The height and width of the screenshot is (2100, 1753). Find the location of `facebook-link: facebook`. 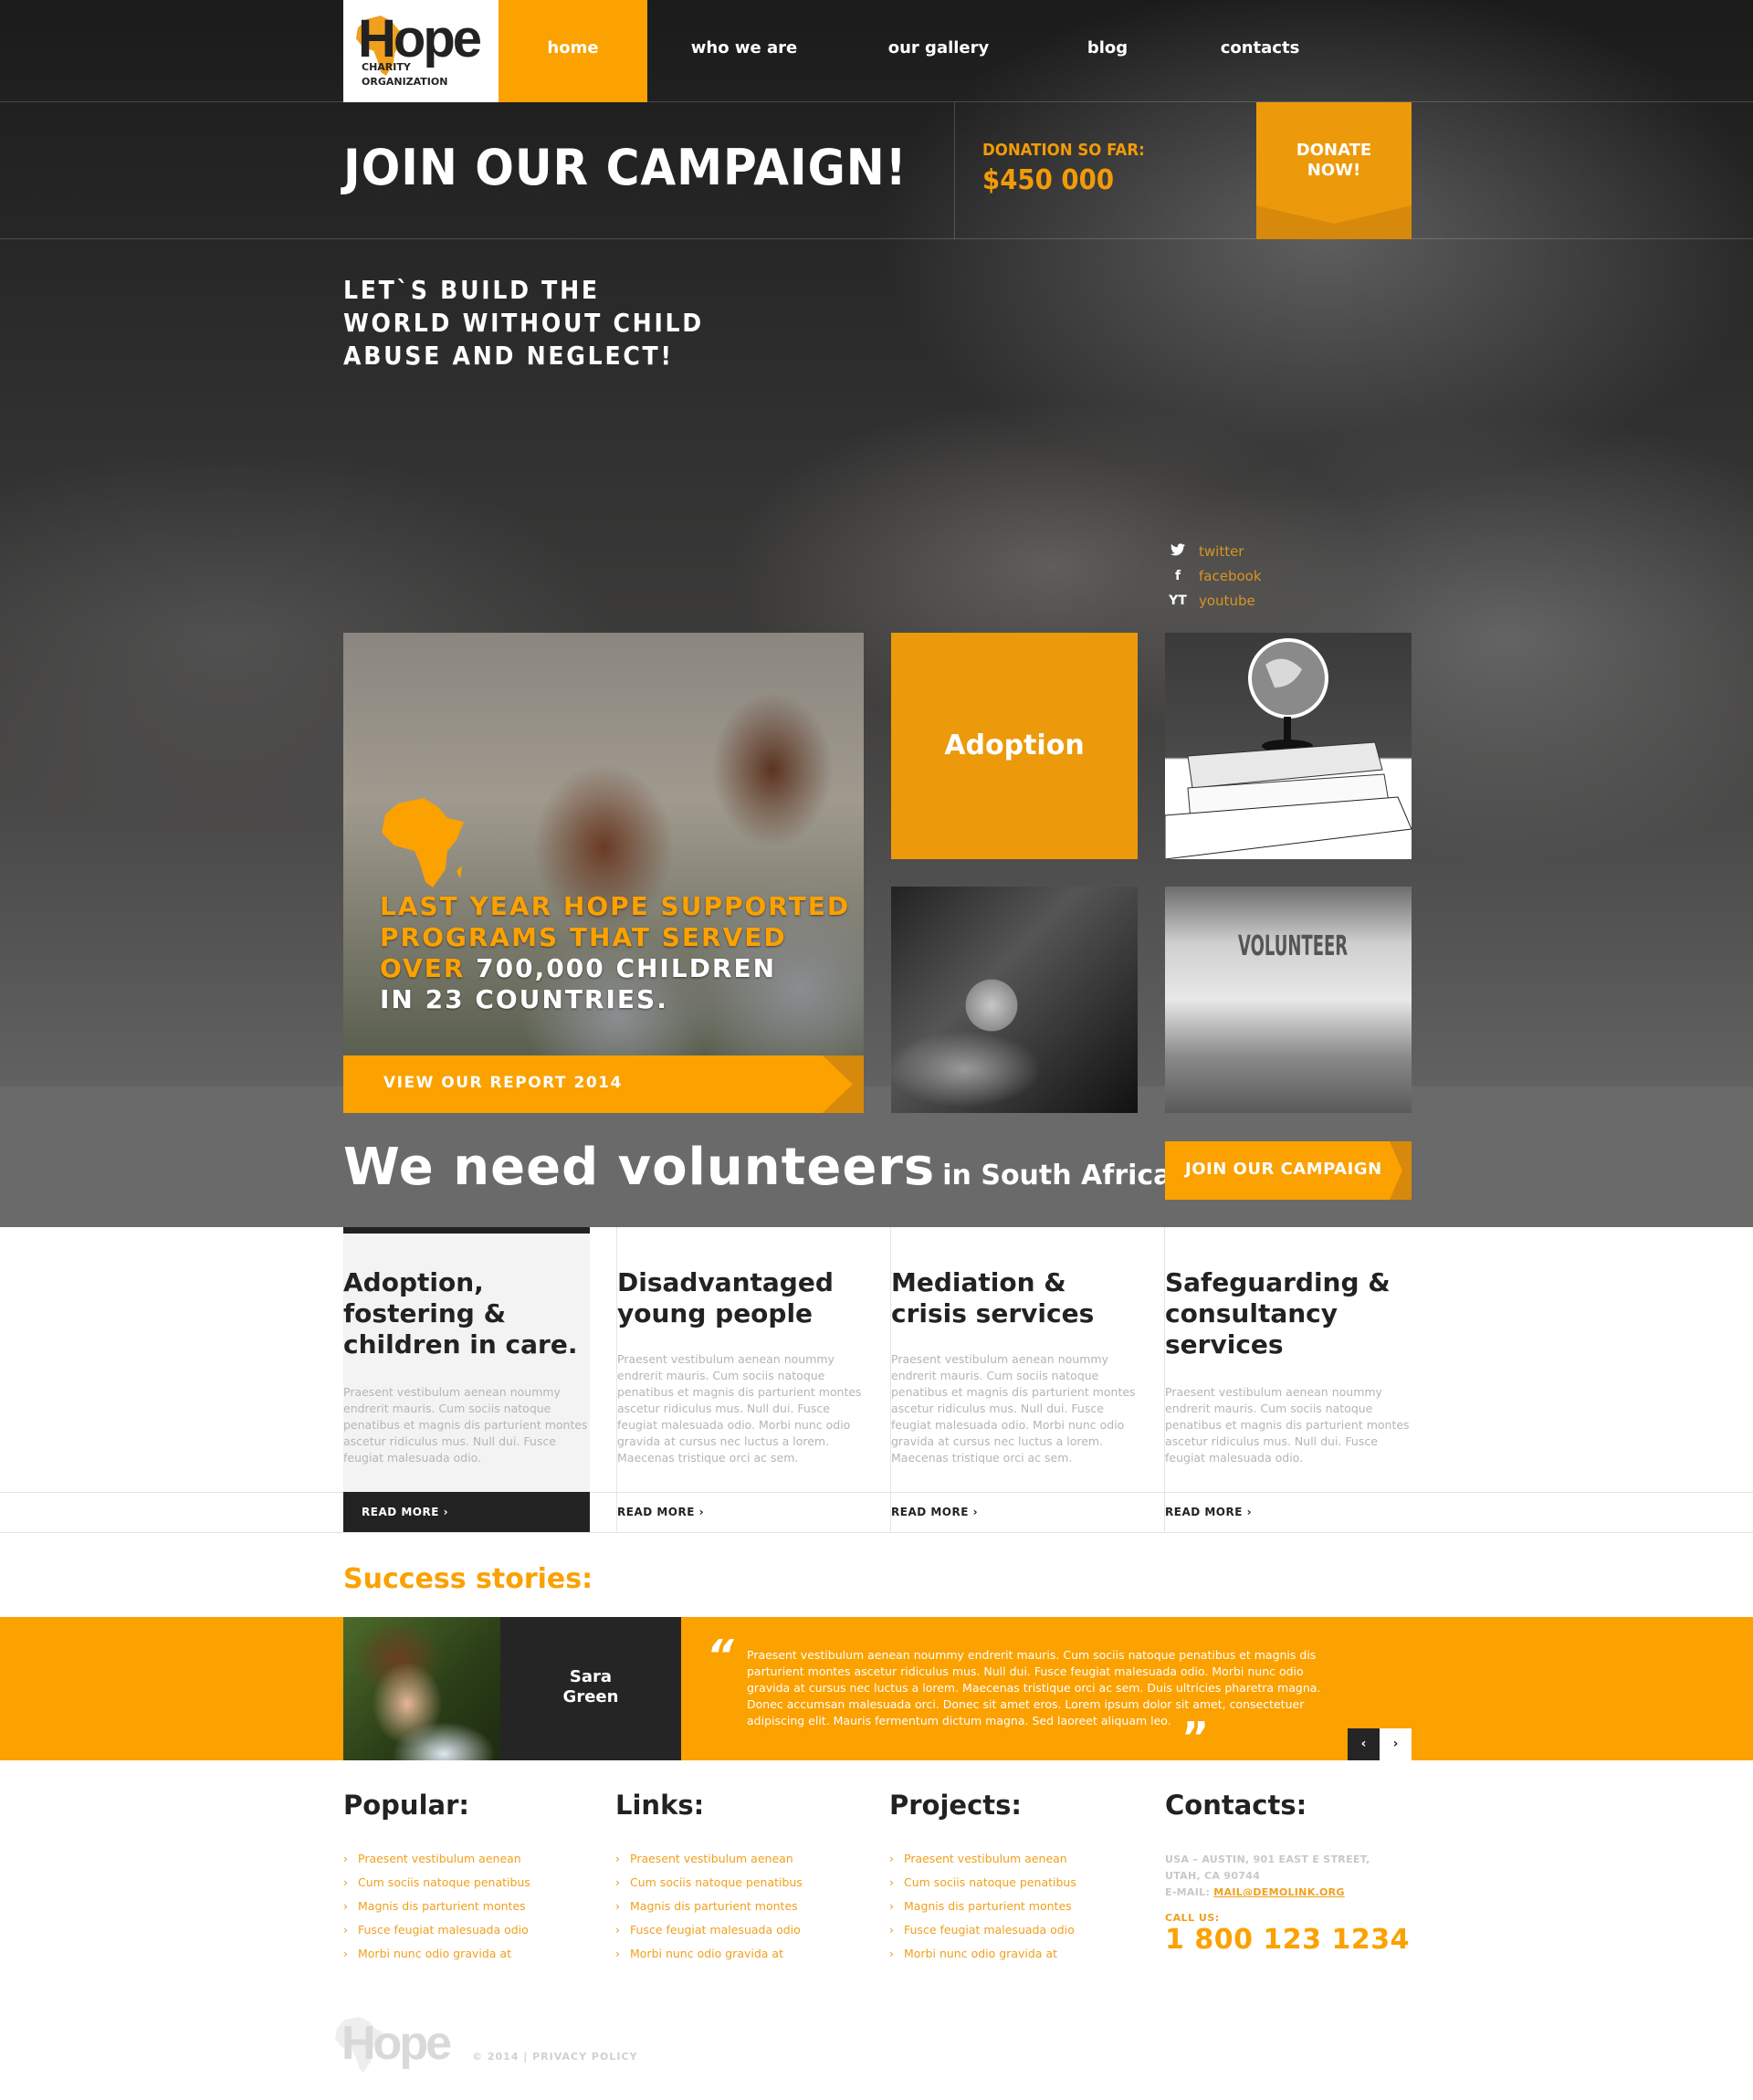

facebook-link: facebook is located at coordinates (1230, 576).